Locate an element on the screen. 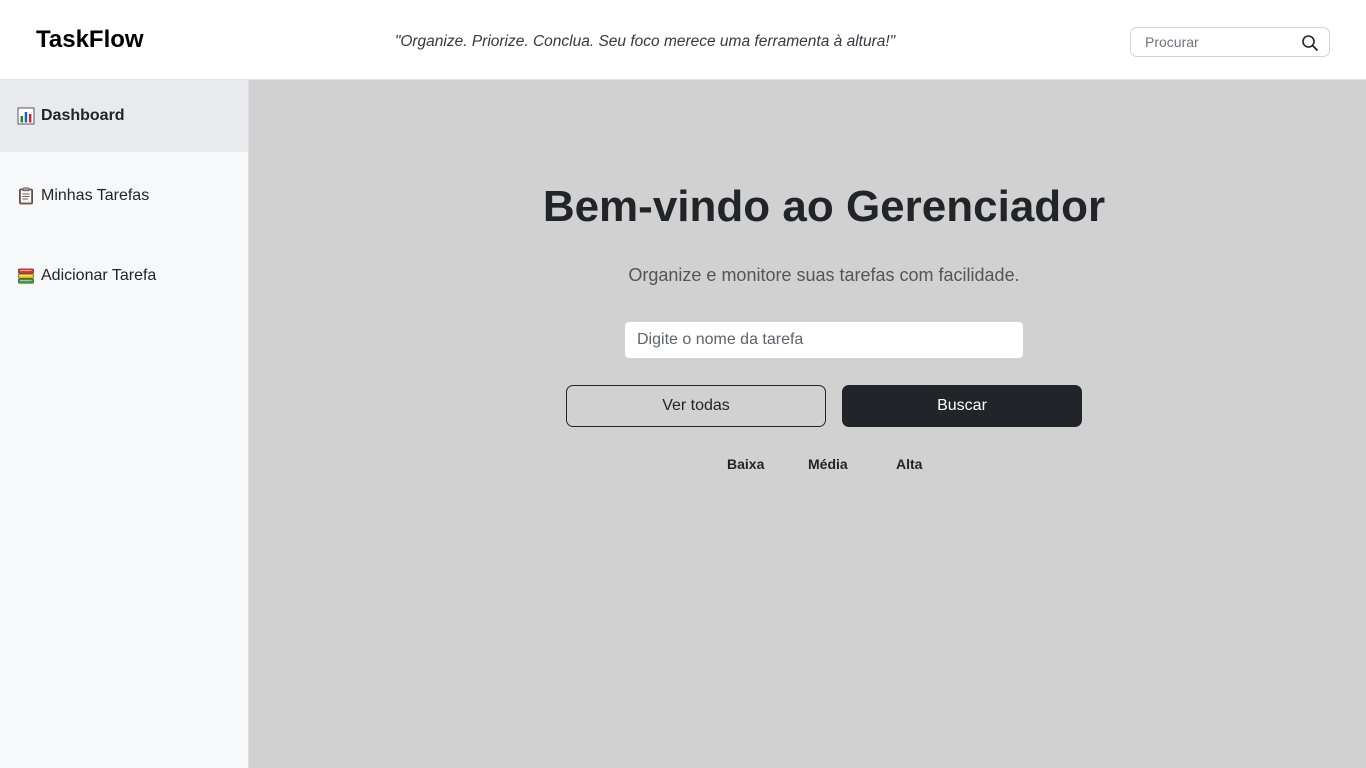 The width and height of the screenshot is (1366, 768). search-button: Buscar is located at coordinates (962, 406).